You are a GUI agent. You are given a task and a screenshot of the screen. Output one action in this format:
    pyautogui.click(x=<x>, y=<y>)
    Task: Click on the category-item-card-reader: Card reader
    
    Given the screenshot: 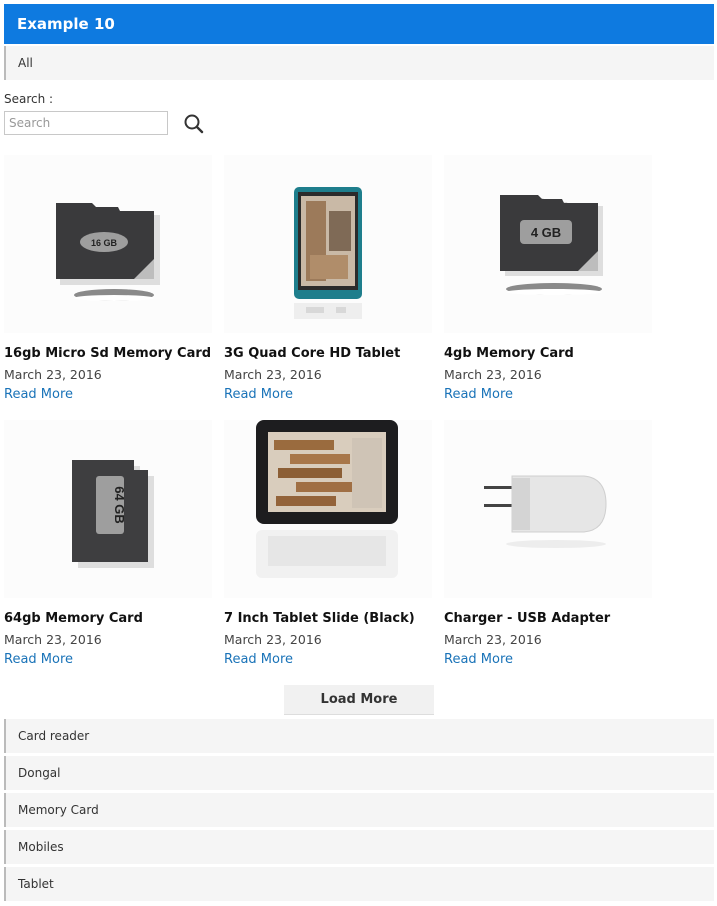 What is the action you would take?
    pyautogui.click(x=359, y=736)
    